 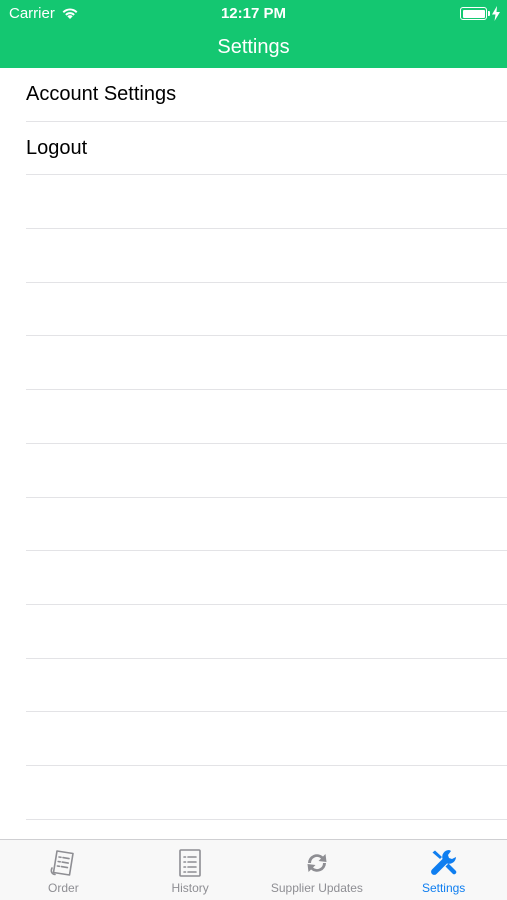 I want to click on tab-history-label: History, so click(x=190, y=888).